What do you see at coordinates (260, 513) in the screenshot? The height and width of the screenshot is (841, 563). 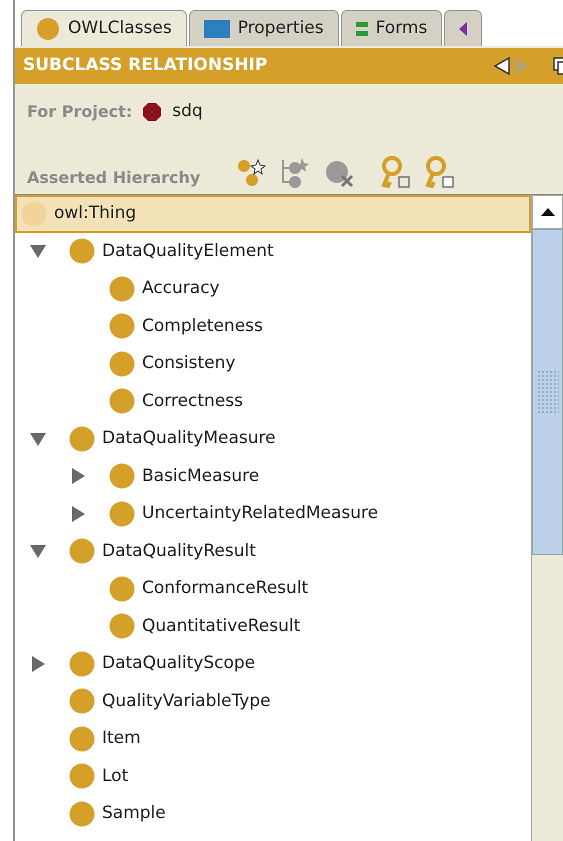 I see `class-label: UncertaintyRelatedMeasure` at bounding box center [260, 513].